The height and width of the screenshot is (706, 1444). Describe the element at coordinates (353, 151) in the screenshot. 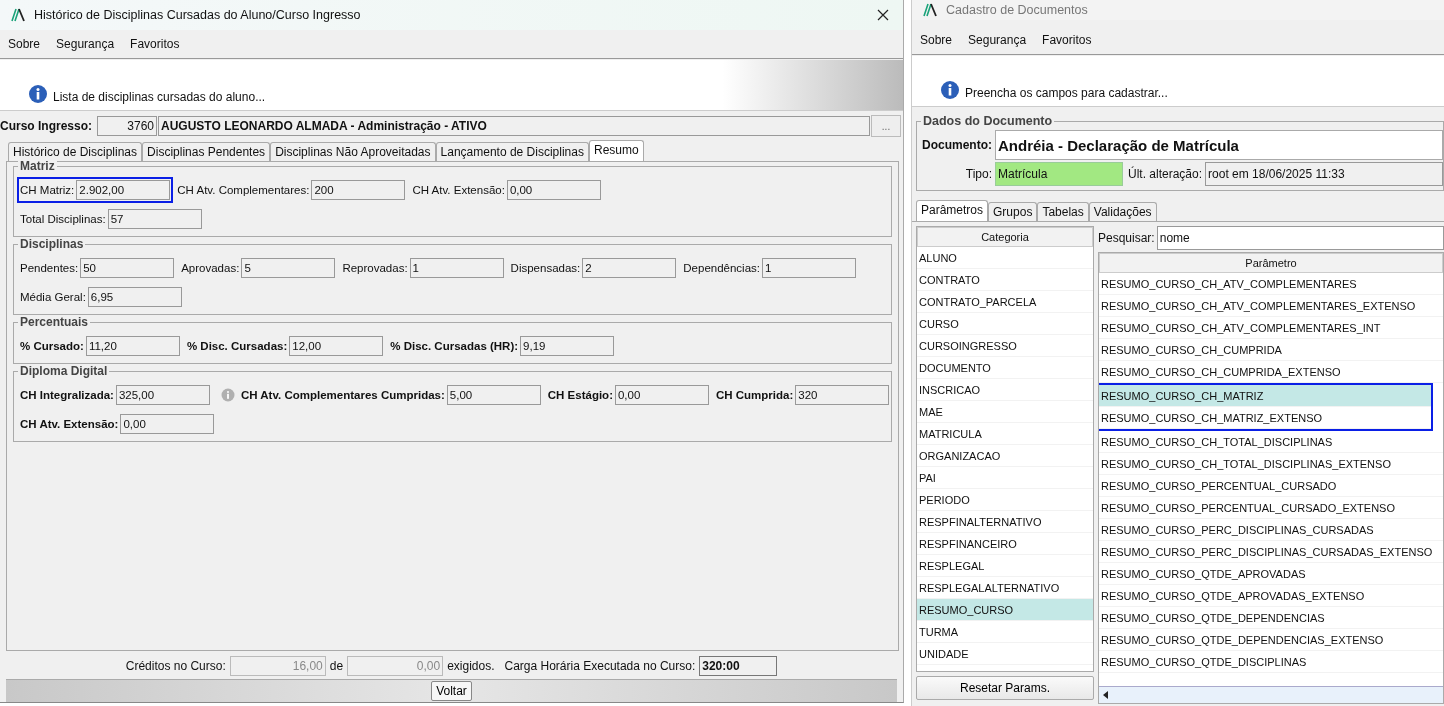

I see `tab: Disciplinas Não Aproveitadas` at that location.